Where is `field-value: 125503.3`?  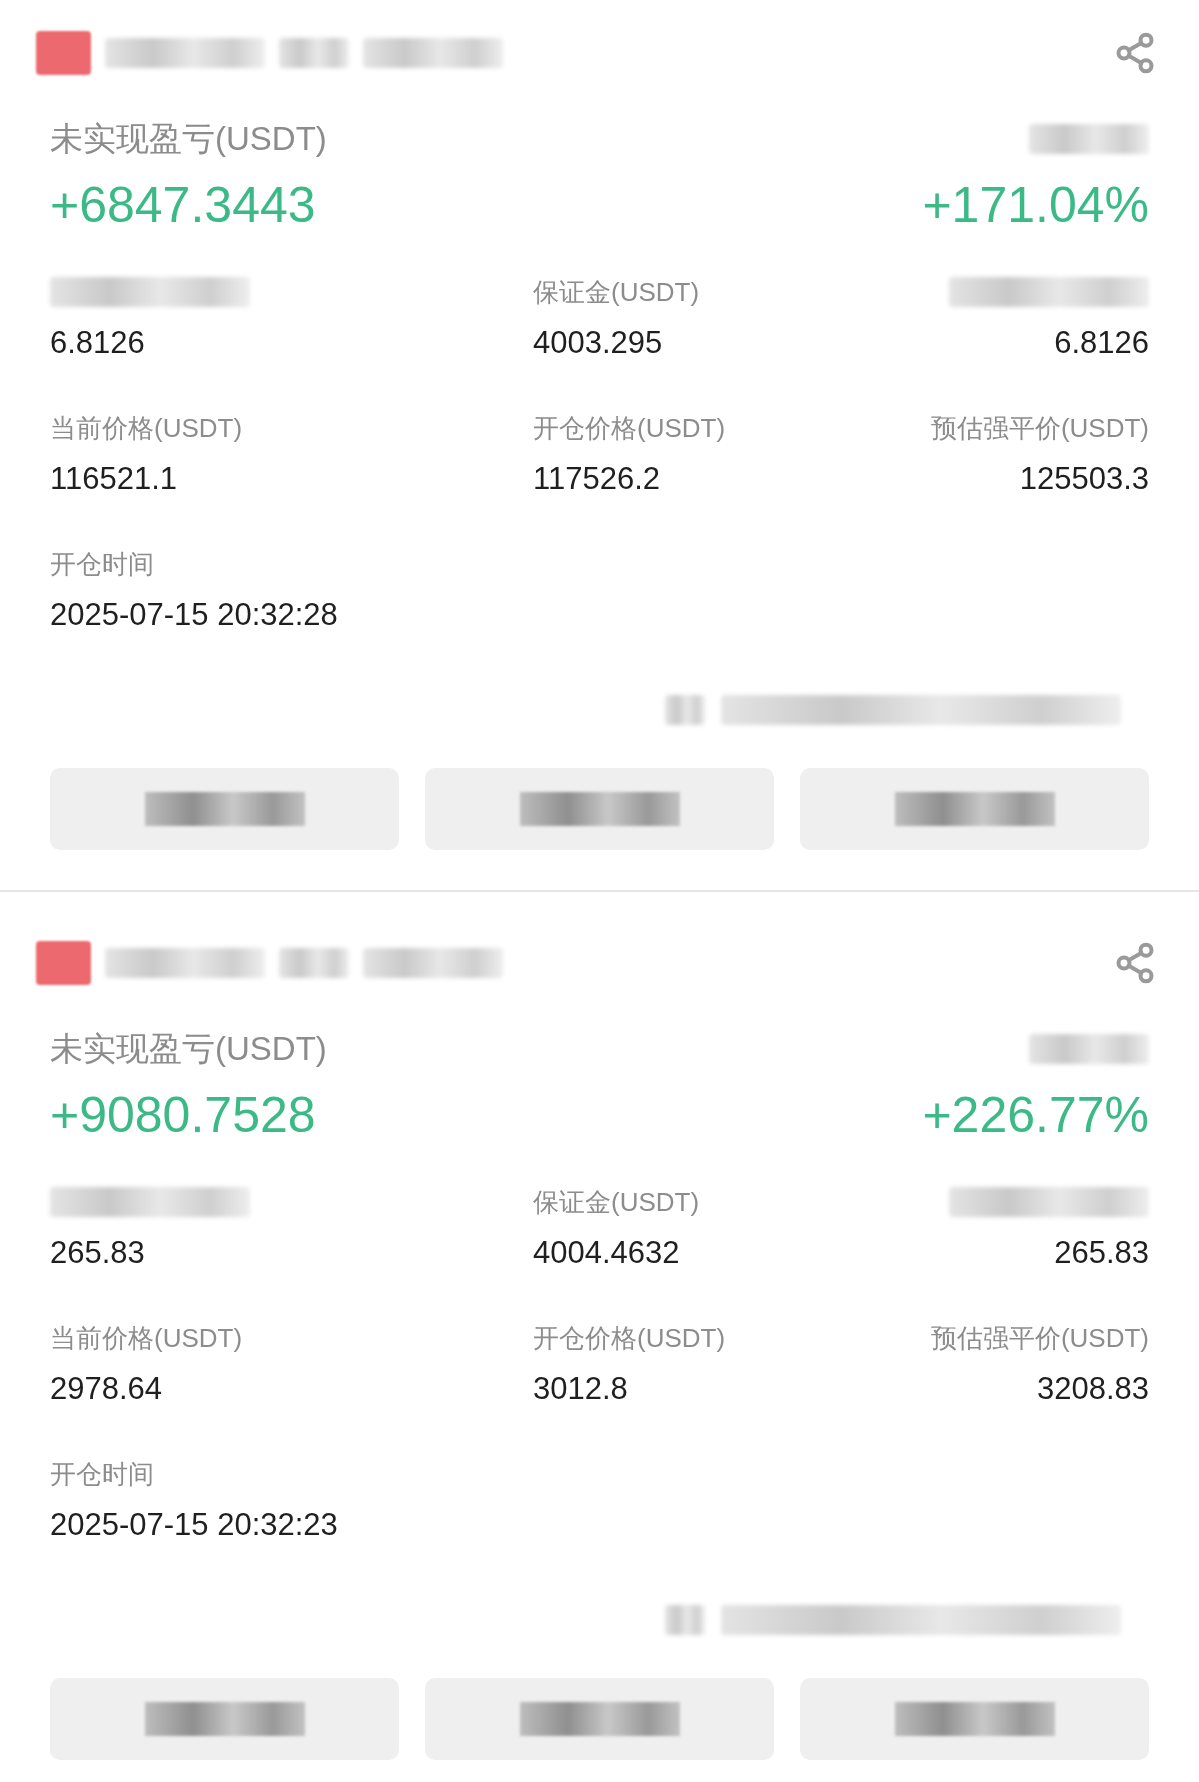
field-value: 125503.3 is located at coordinates (1084, 478).